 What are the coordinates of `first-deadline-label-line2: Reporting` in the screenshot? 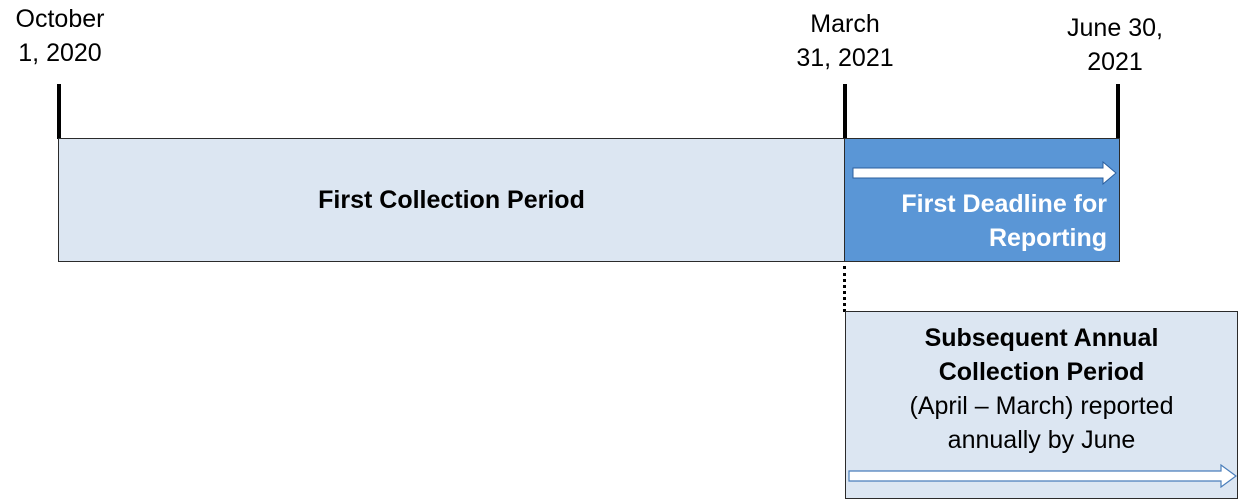 It's located at (1047, 238).